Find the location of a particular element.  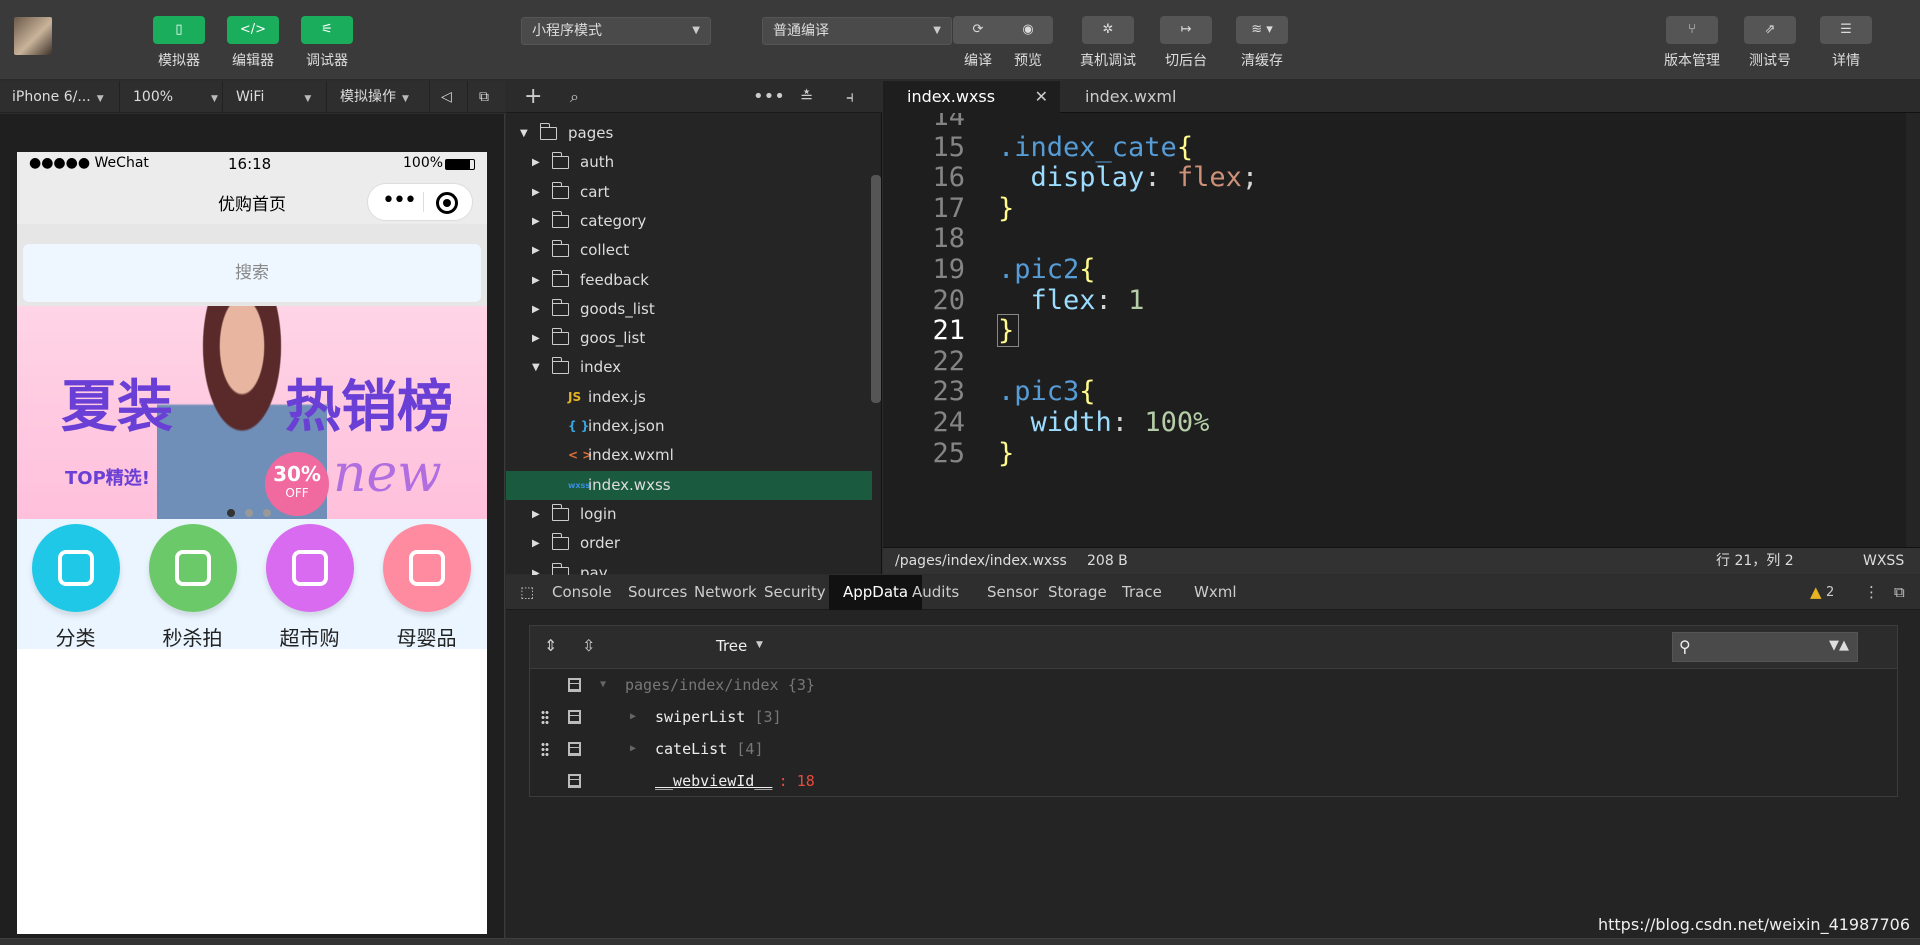

tab-security: Security is located at coordinates (795, 592).